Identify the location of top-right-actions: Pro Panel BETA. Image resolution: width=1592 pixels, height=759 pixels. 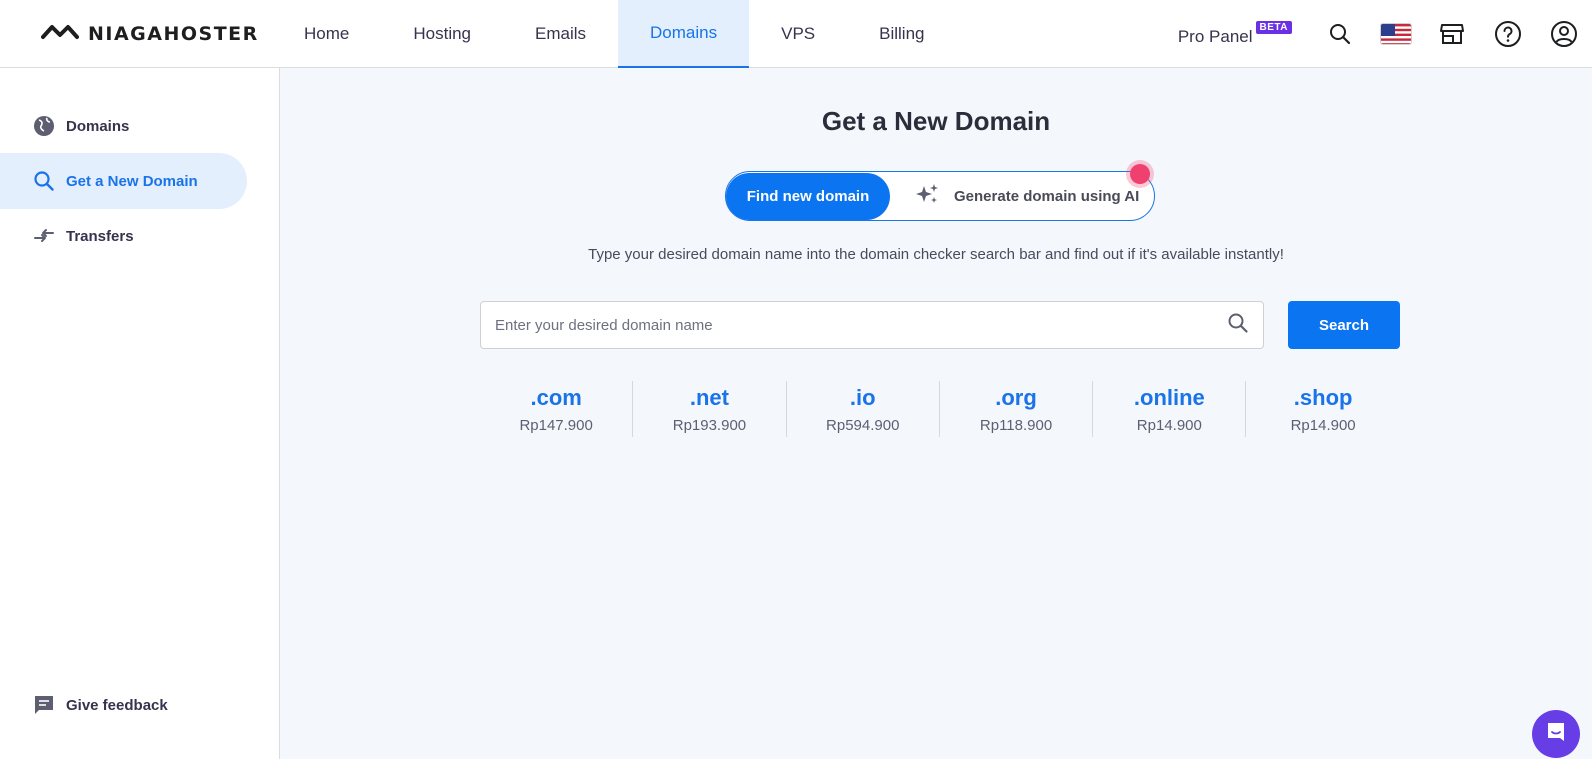
(1385, 34).